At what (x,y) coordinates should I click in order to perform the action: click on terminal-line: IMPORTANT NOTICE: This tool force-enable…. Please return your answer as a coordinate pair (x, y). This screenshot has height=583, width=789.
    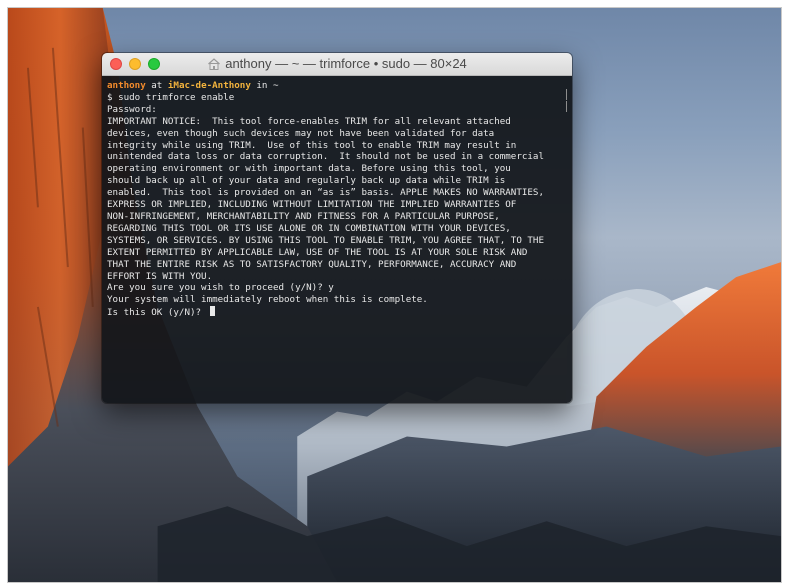
    Looking at the image, I should click on (309, 121).